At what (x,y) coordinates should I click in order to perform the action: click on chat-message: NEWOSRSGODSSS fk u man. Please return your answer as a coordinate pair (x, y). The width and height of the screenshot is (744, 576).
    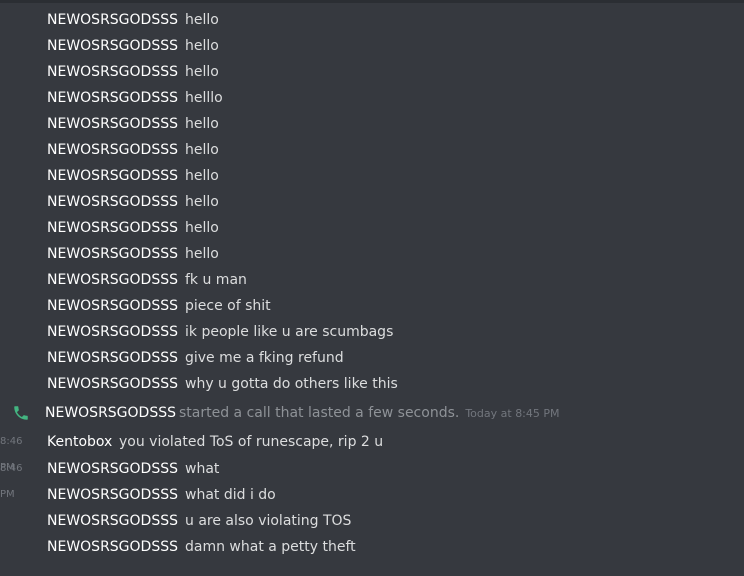
    Looking at the image, I should click on (372, 280).